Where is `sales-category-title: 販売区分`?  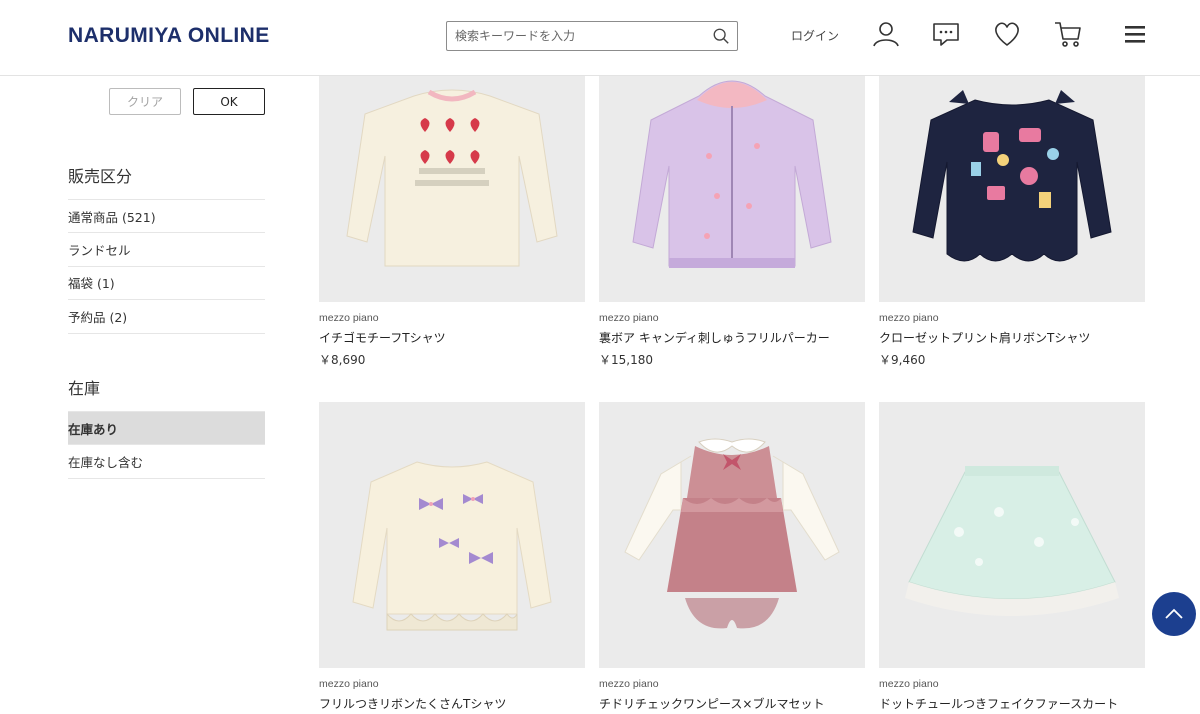
sales-category-title: 販売区分 is located at coordinates (100, 176).